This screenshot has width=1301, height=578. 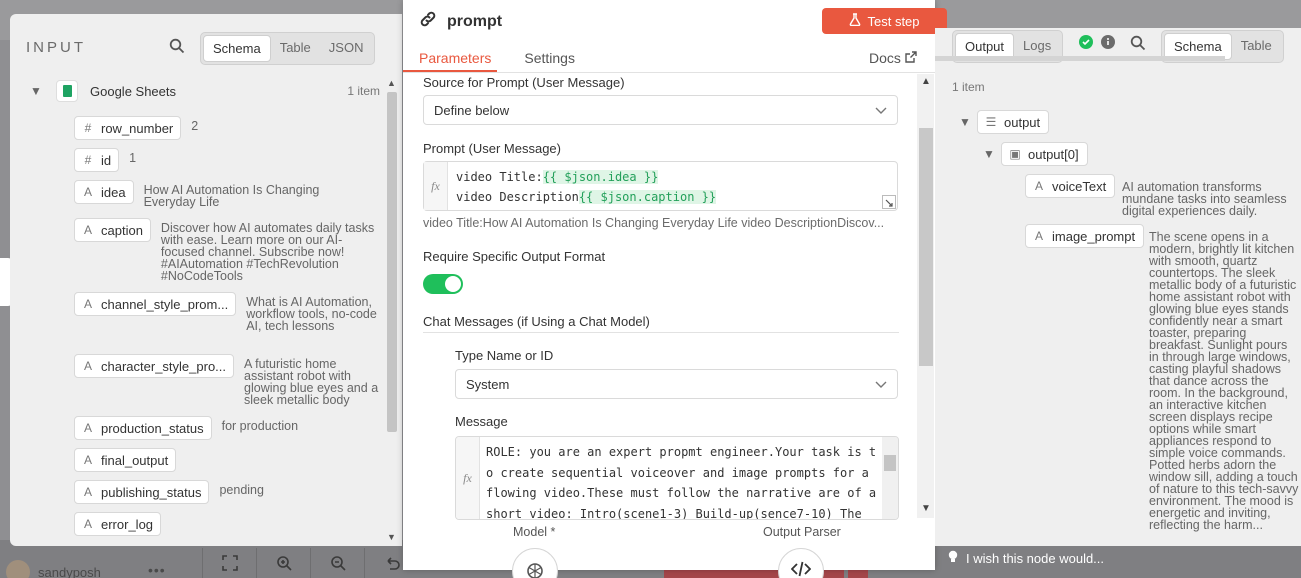 I want to click on item-count: 1 item, so click(x=363, y=91).